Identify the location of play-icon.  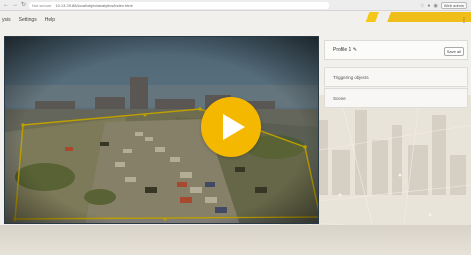
(233, 127).